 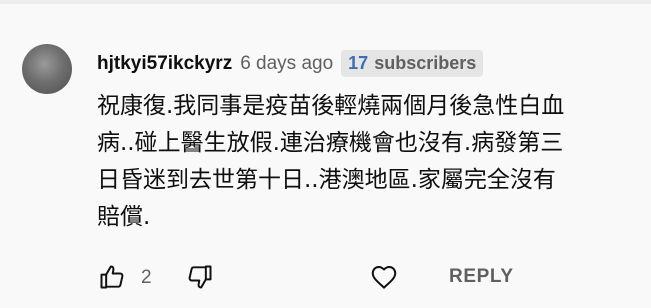 What do you see at coordinates (164, 64) in the screenshot?
I see `author-name: hjtkyi57ikckyrz` at bounding box center [164, 64].